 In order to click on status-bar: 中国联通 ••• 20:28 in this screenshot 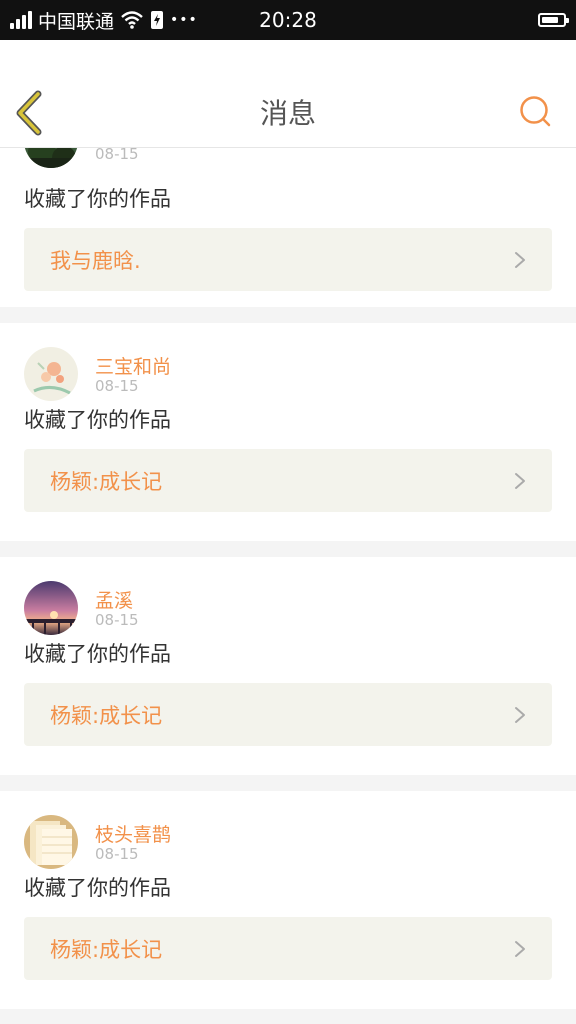, I will do `click(288, 20)`.